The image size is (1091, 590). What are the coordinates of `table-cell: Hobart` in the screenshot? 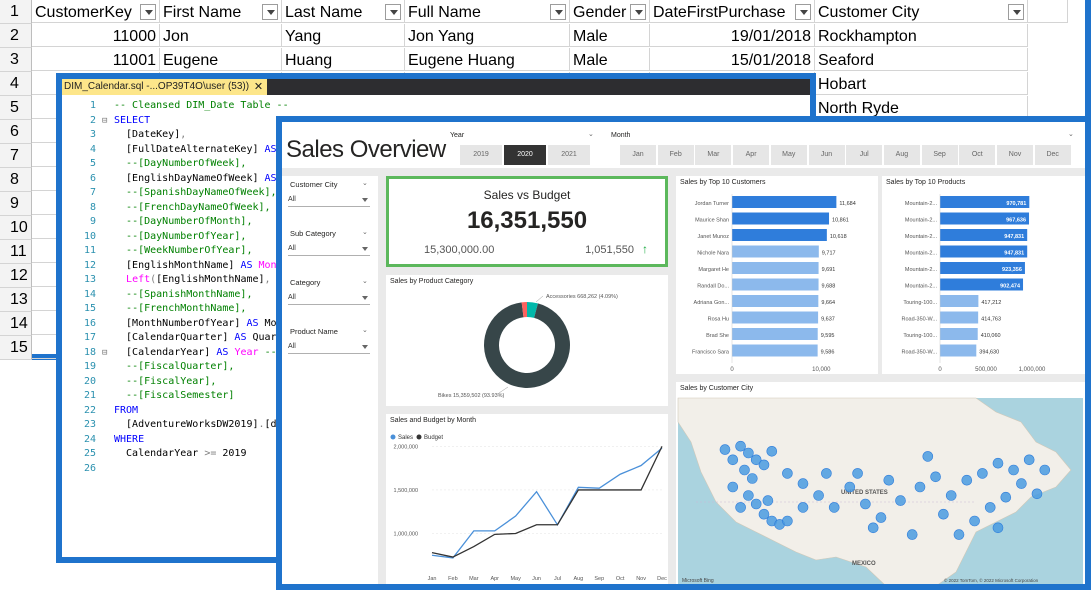 It's located at (921, 83).